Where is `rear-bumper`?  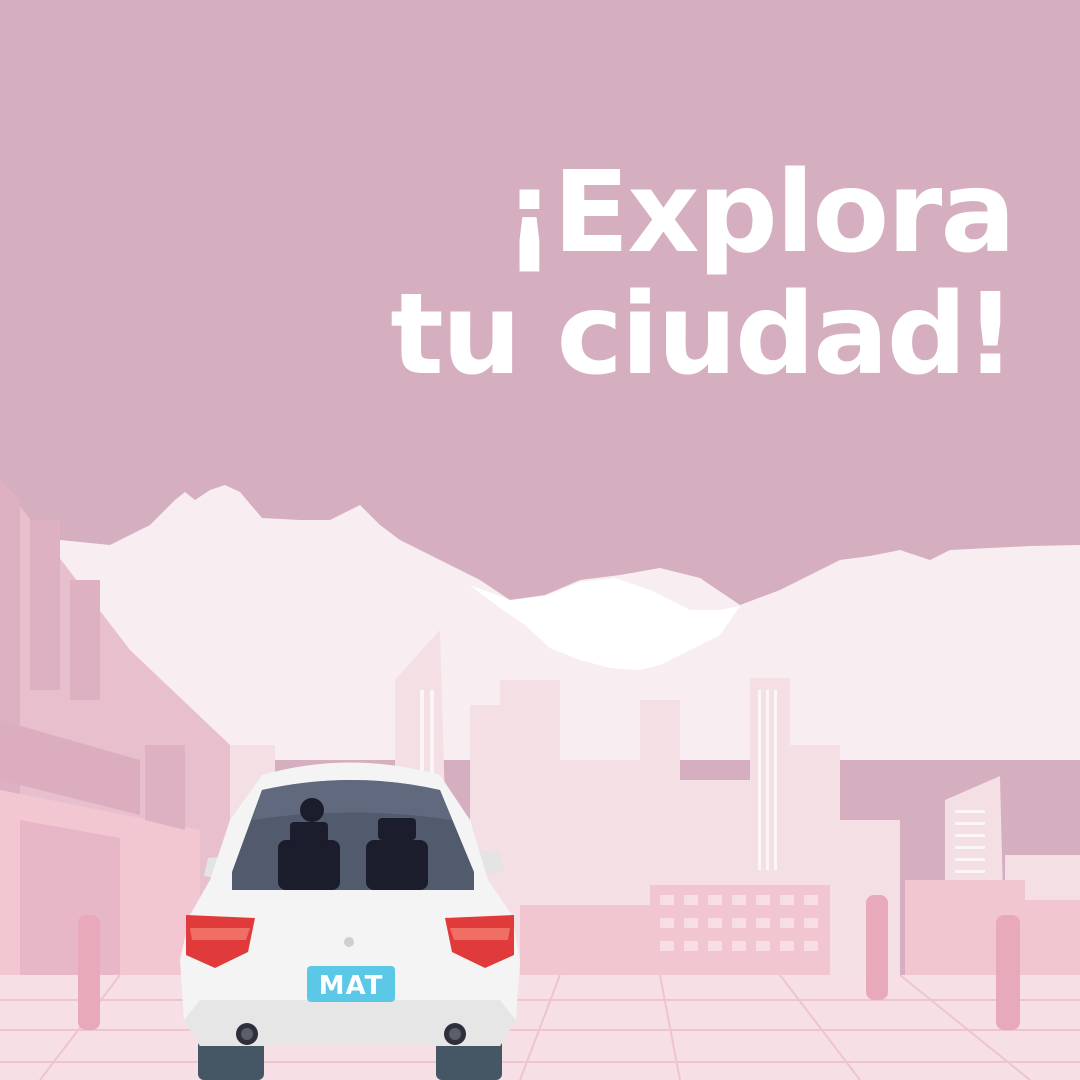 rear-bumper is located at coordinates (350, 1023).